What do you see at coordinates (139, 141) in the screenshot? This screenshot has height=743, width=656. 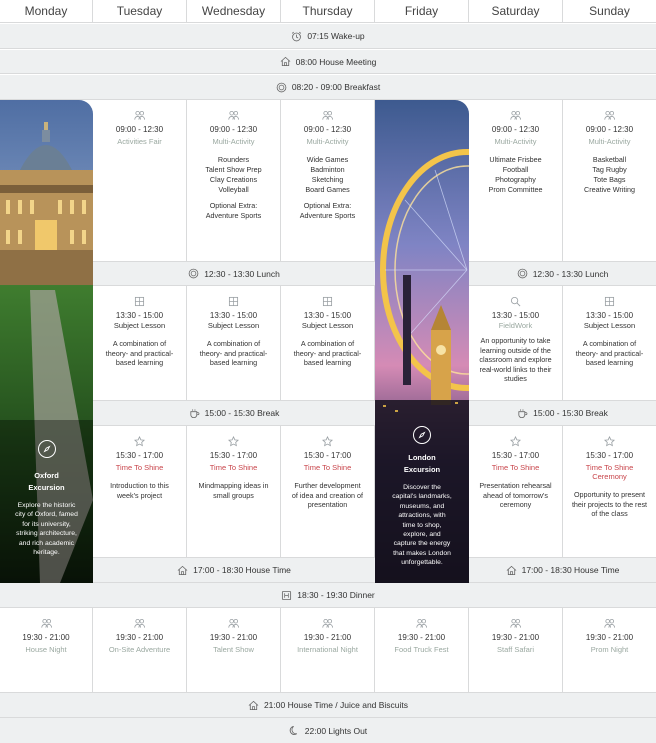 I see `cell-title: Activities Fair` at bounding box center [139, 141].